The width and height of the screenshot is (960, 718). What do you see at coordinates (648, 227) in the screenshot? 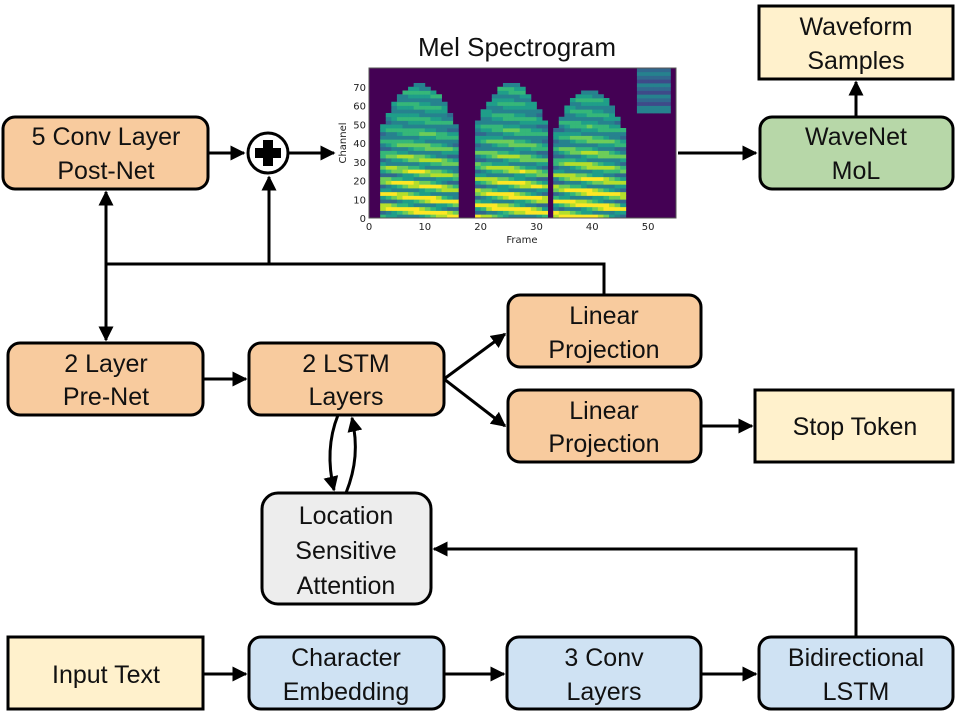
I see `x-tick-label: 50` at bounding box center [648, 227].